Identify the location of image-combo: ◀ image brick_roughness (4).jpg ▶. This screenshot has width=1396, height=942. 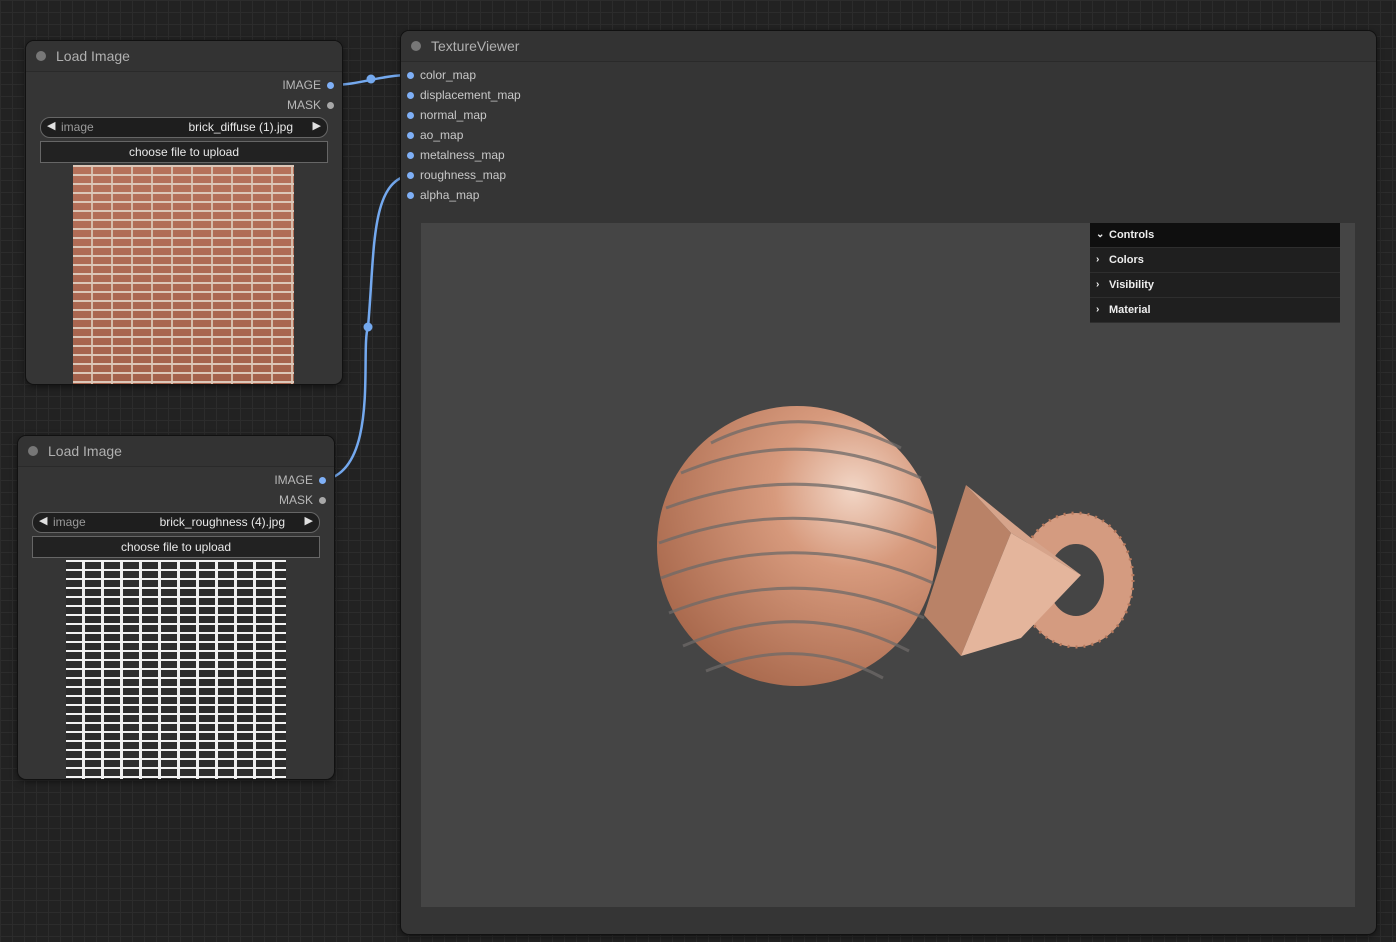
(176, 522).